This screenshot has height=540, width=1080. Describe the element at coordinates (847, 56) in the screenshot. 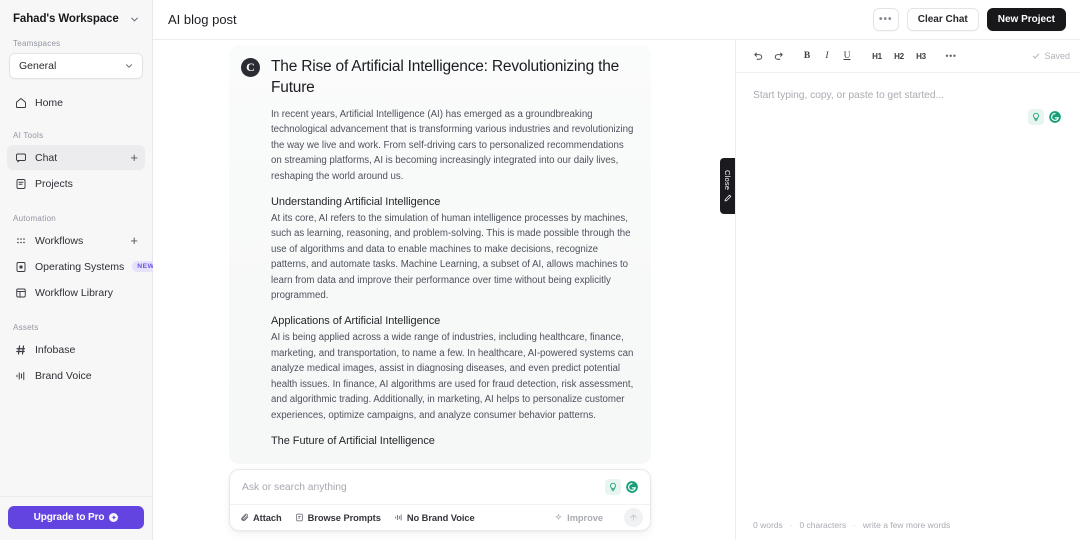

I see `underline-button: U` at that location.